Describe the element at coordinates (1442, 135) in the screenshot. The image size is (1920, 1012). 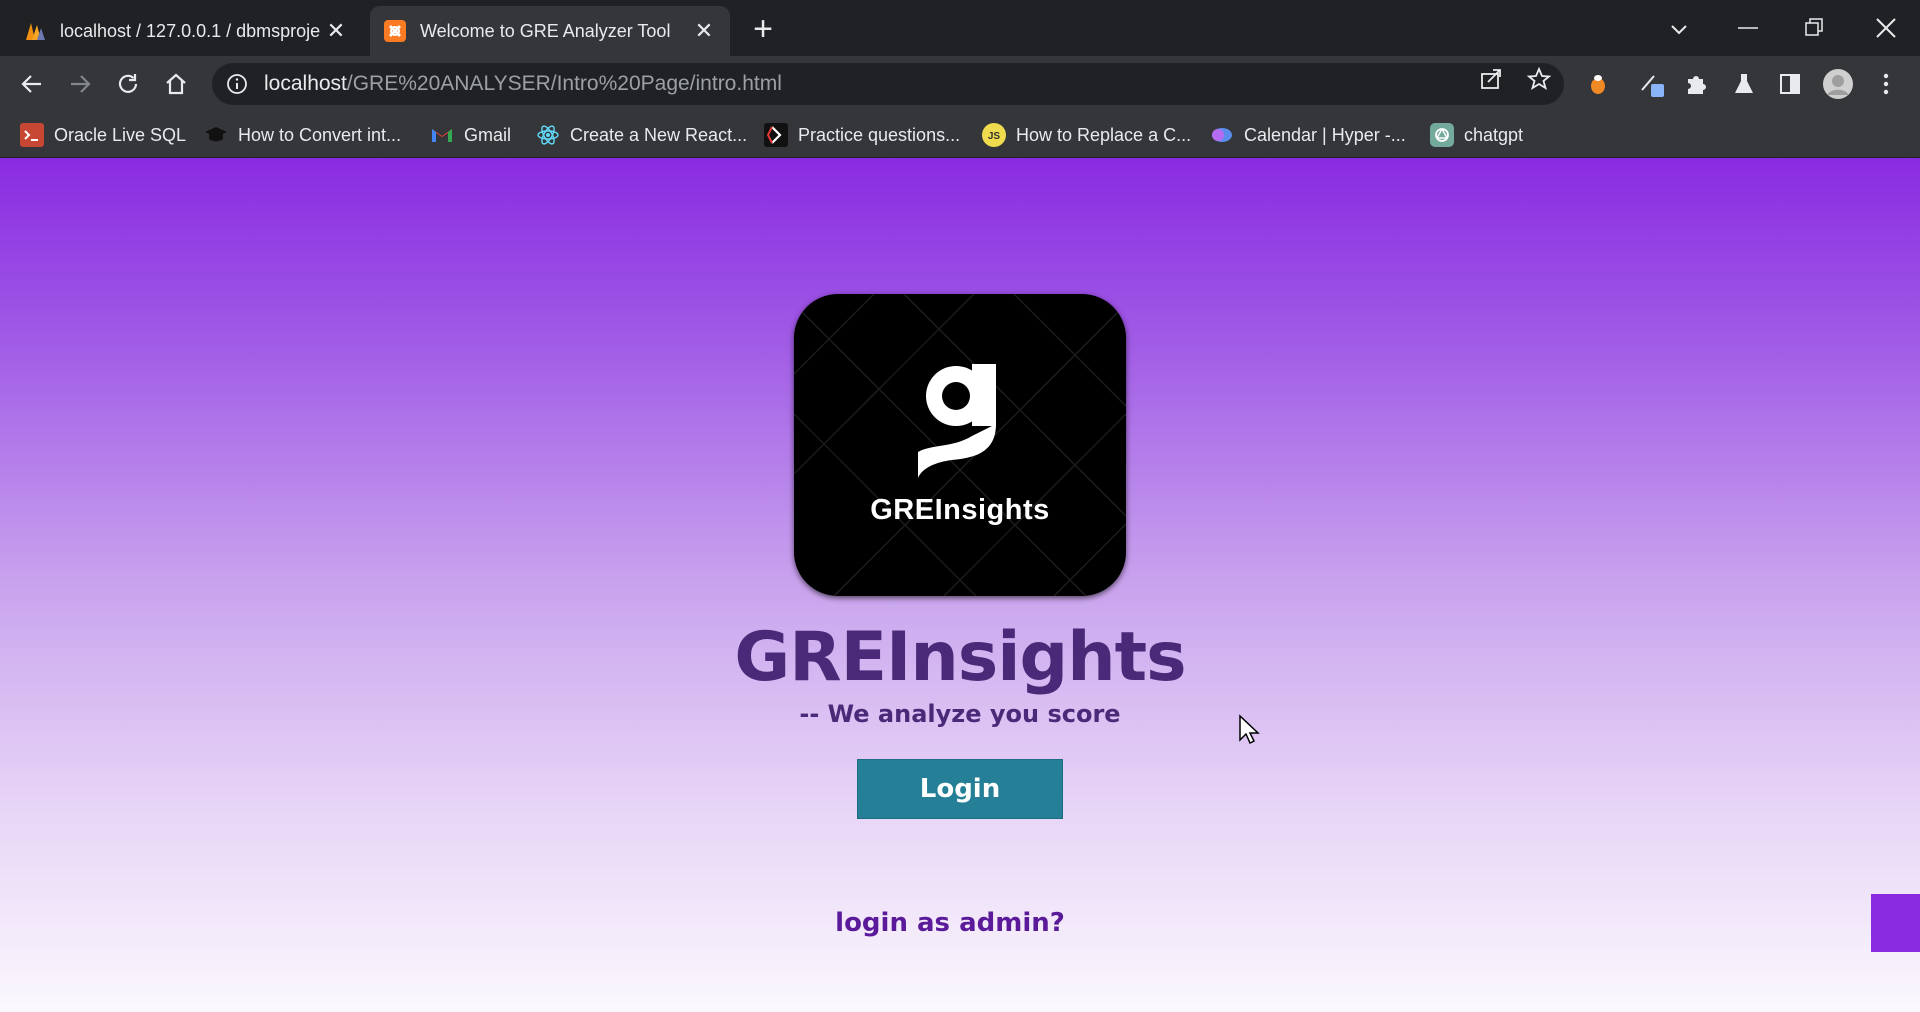
I see `chatgpt-icon` at that location.